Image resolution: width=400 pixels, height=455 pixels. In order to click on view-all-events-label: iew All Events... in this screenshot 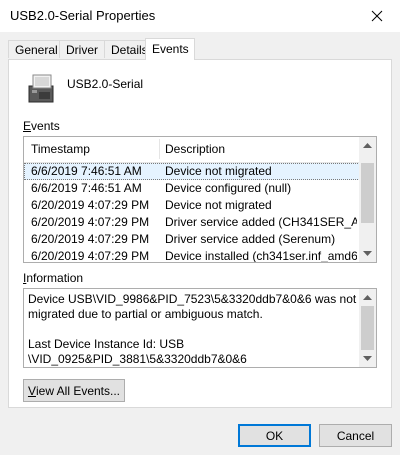, I will do `click(78, 390)`.